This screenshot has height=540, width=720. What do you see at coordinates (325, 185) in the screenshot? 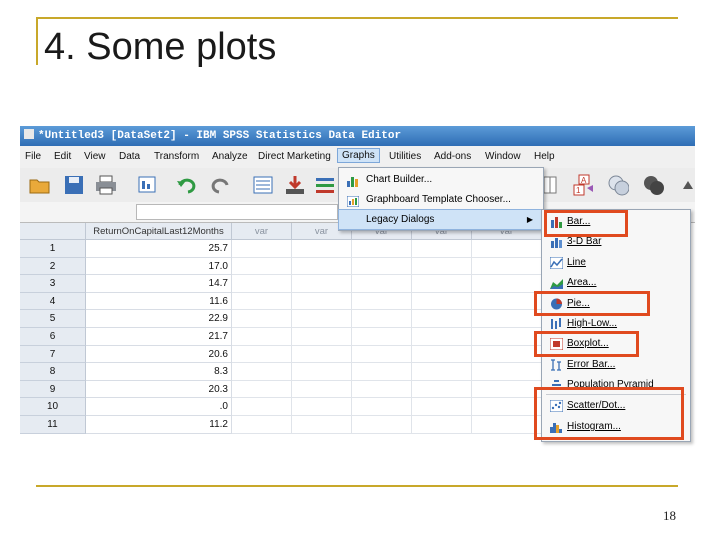
I see `variables-icon` at bounding box center [325, 185].